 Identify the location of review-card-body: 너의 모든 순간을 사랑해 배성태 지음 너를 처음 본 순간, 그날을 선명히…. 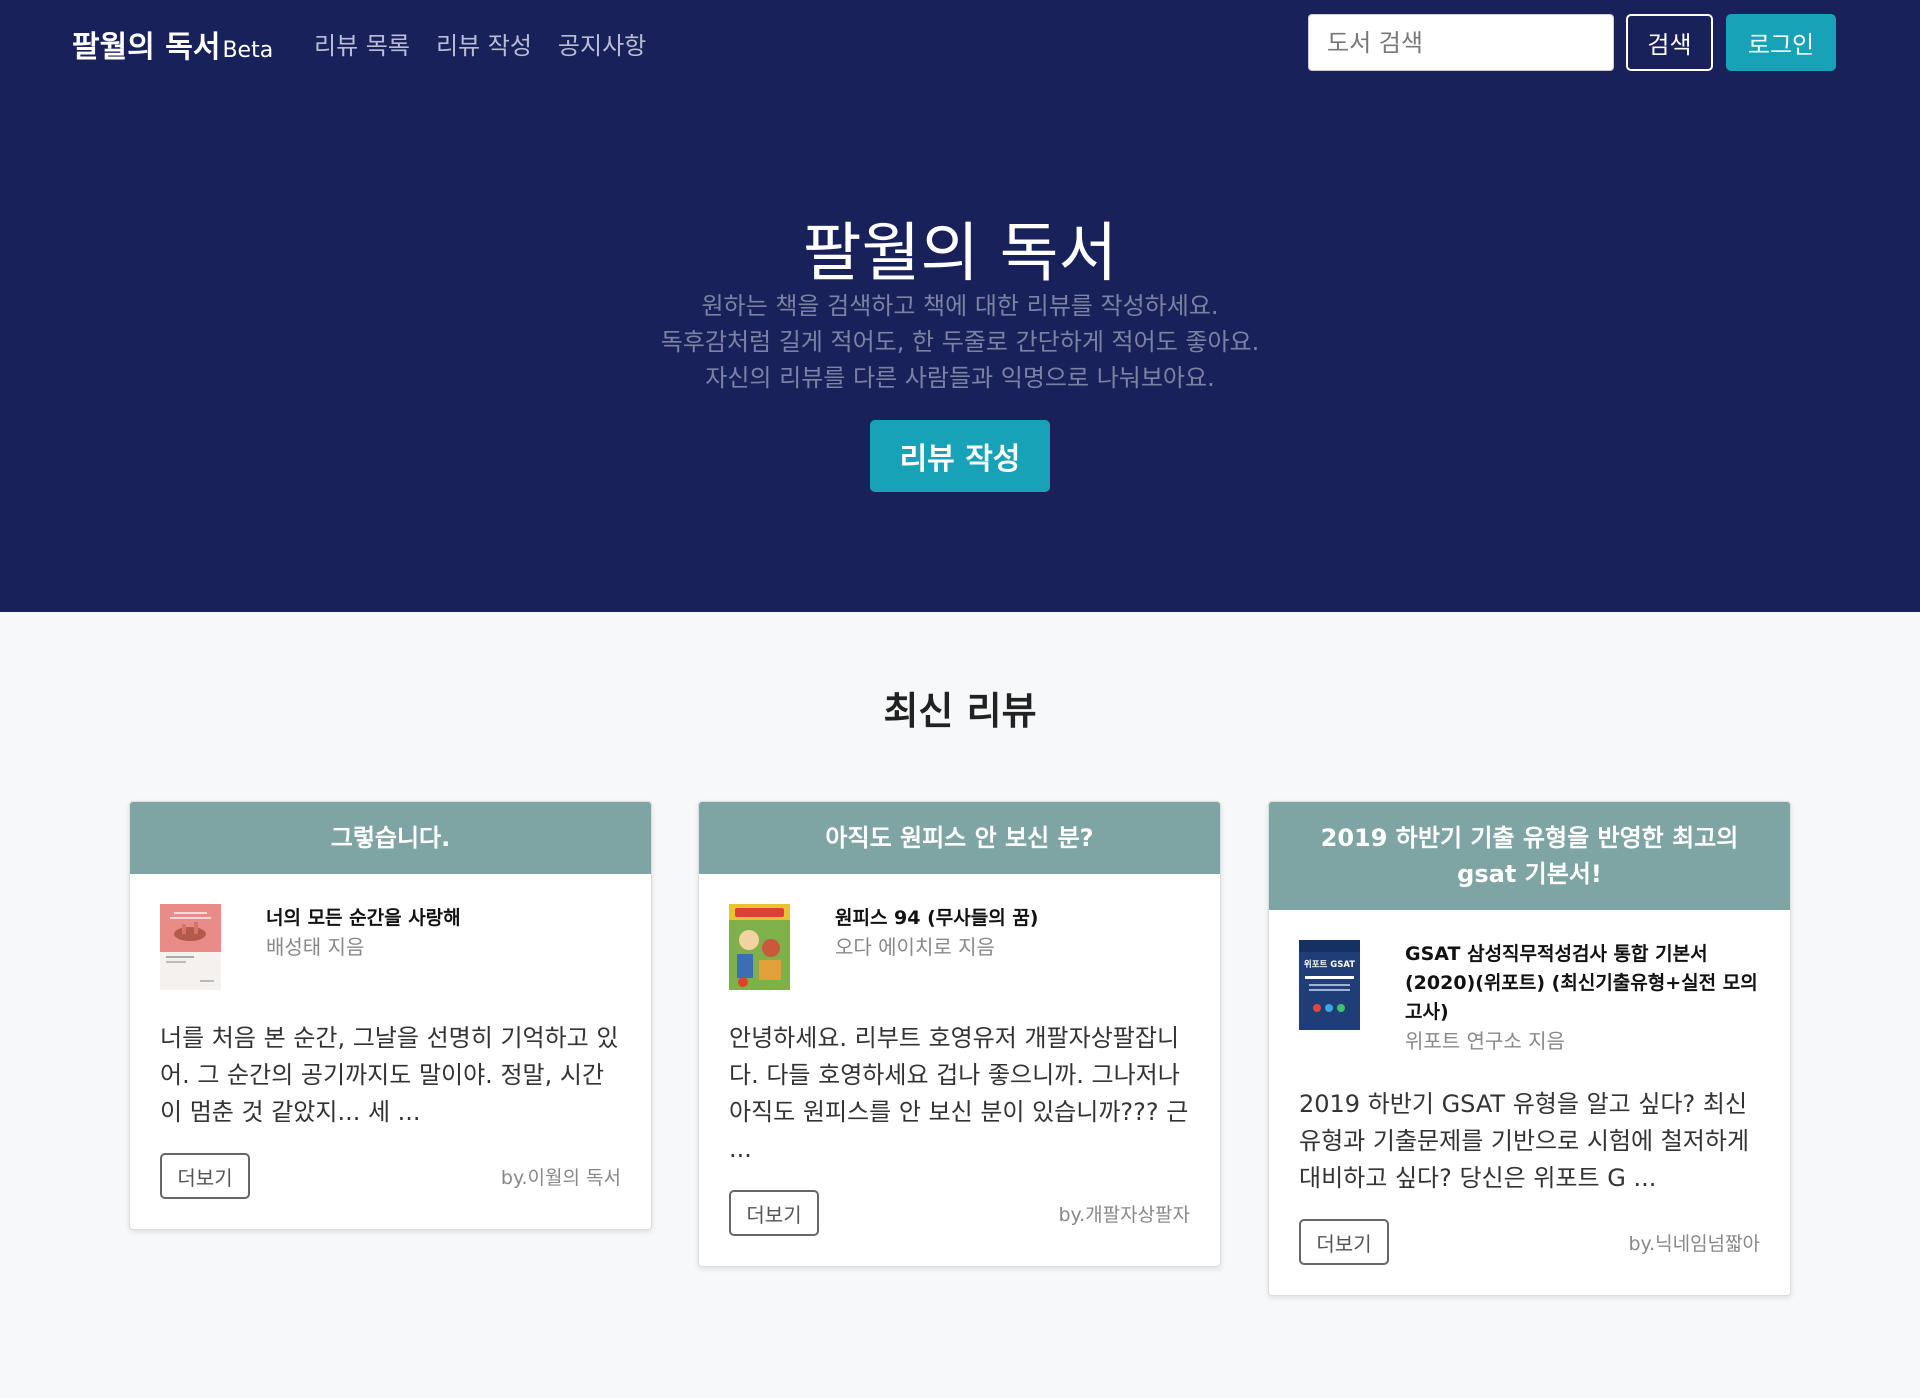
(390, 1051).